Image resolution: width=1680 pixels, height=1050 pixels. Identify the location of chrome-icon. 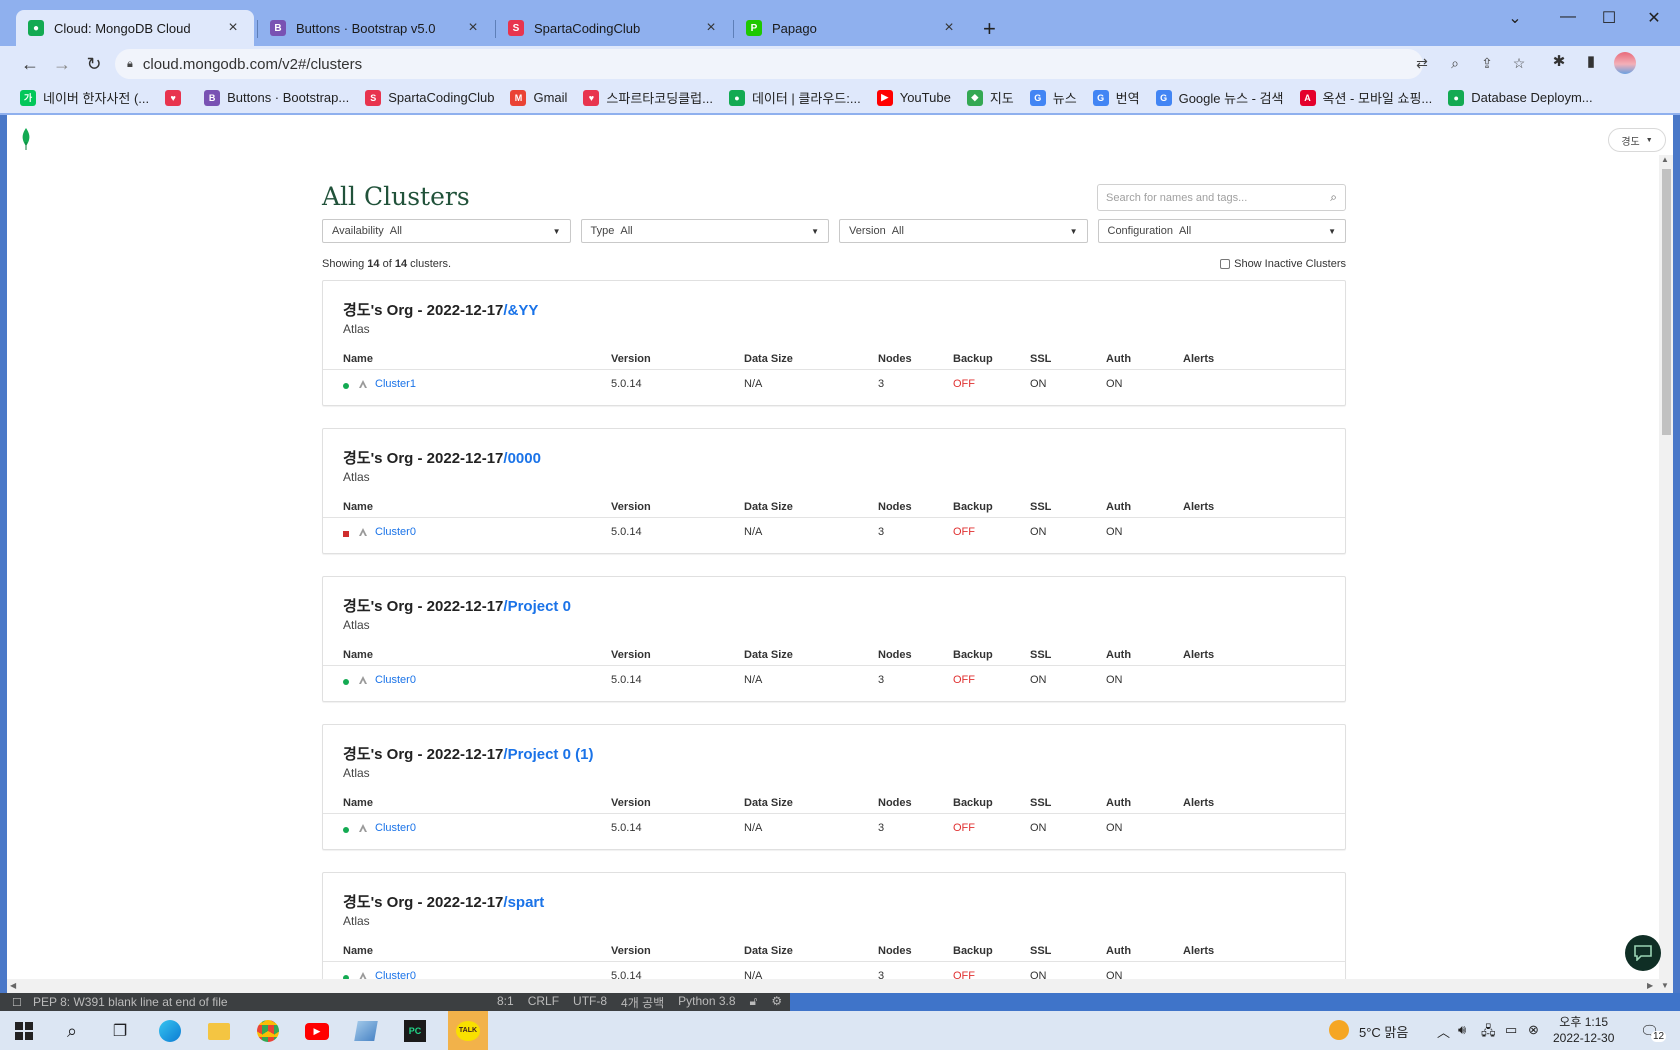
(268, 1031).